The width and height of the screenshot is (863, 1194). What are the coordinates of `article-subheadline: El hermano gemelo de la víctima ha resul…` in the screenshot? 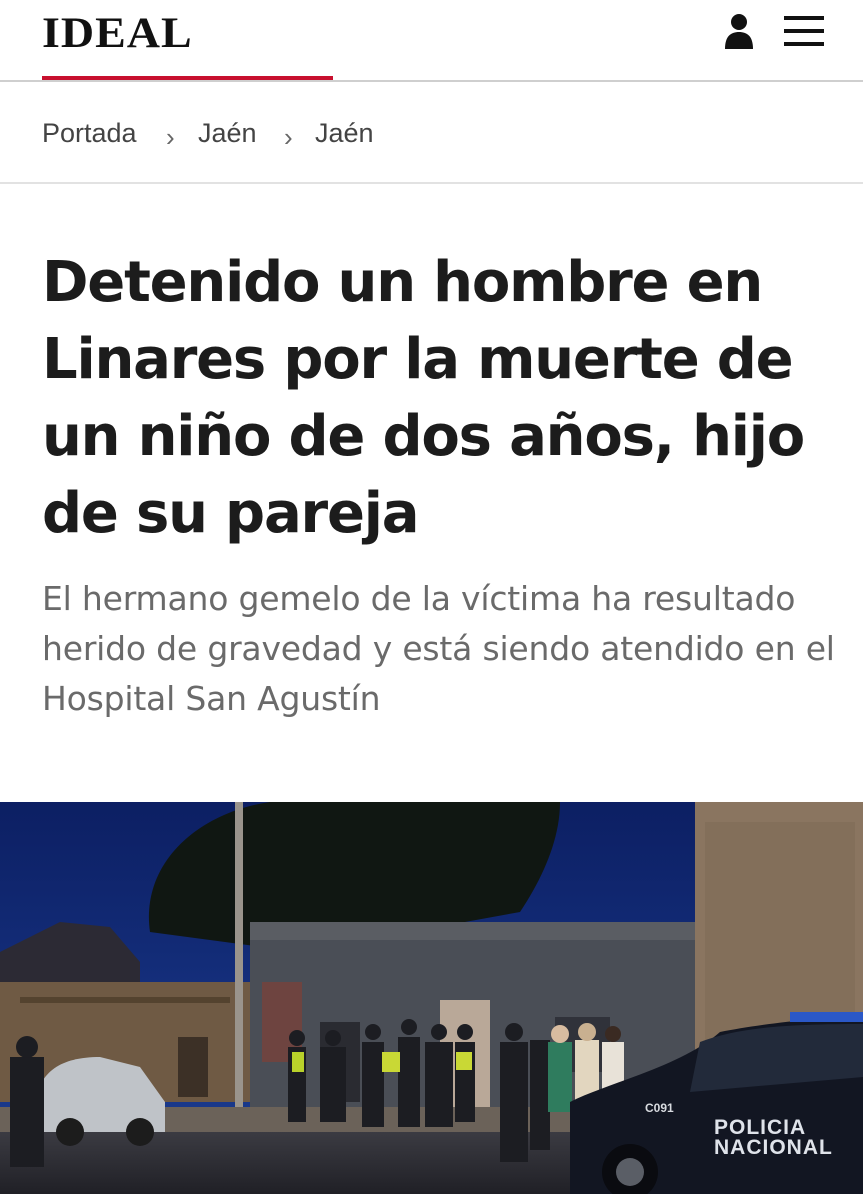 It's located at (438, 648).